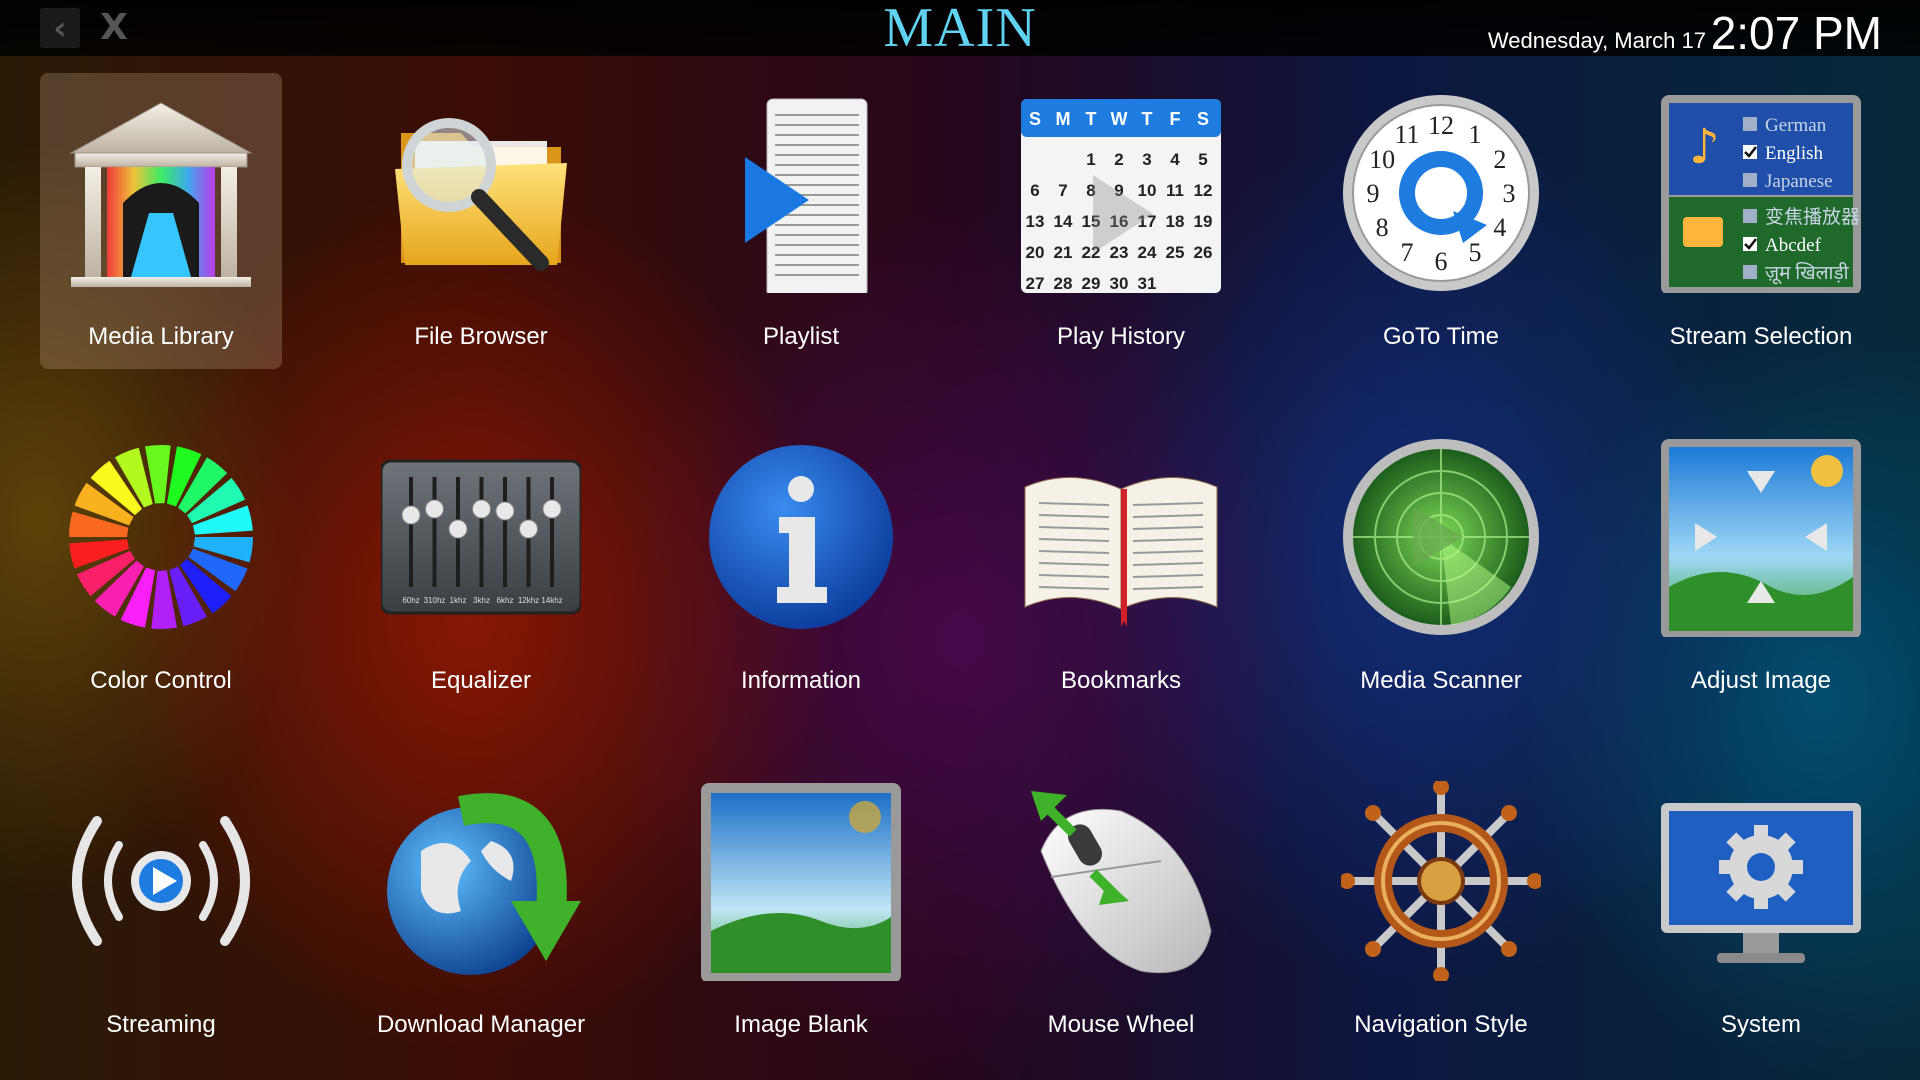 Image resolution: width=1920 pixels, height=1080 pixels. Describe the element at coordinates (1175, 159) in the screenshot. I see `calendar-day: 4` at that location.